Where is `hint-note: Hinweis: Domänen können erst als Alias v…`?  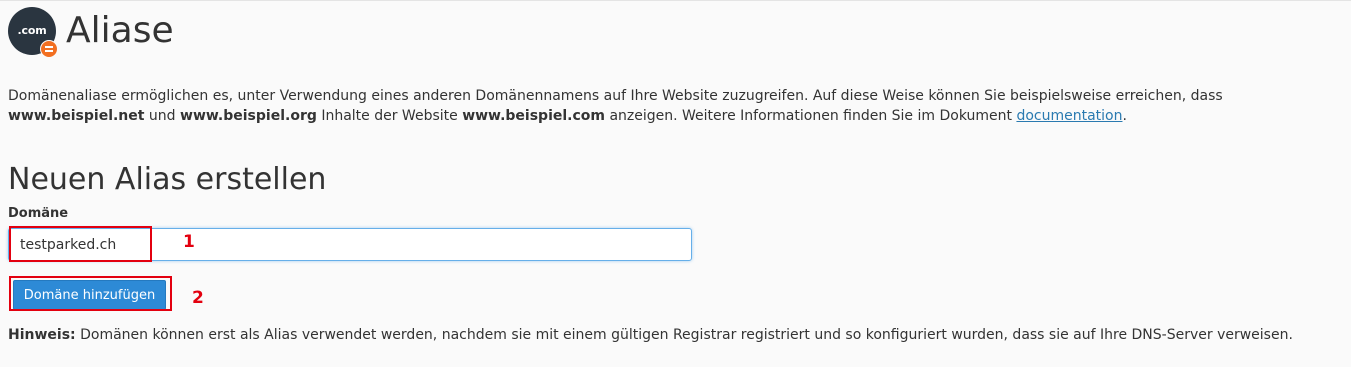 hint-note: Hinweis: Domänen können erst als Alias v… is located at coordinates (675, 335).